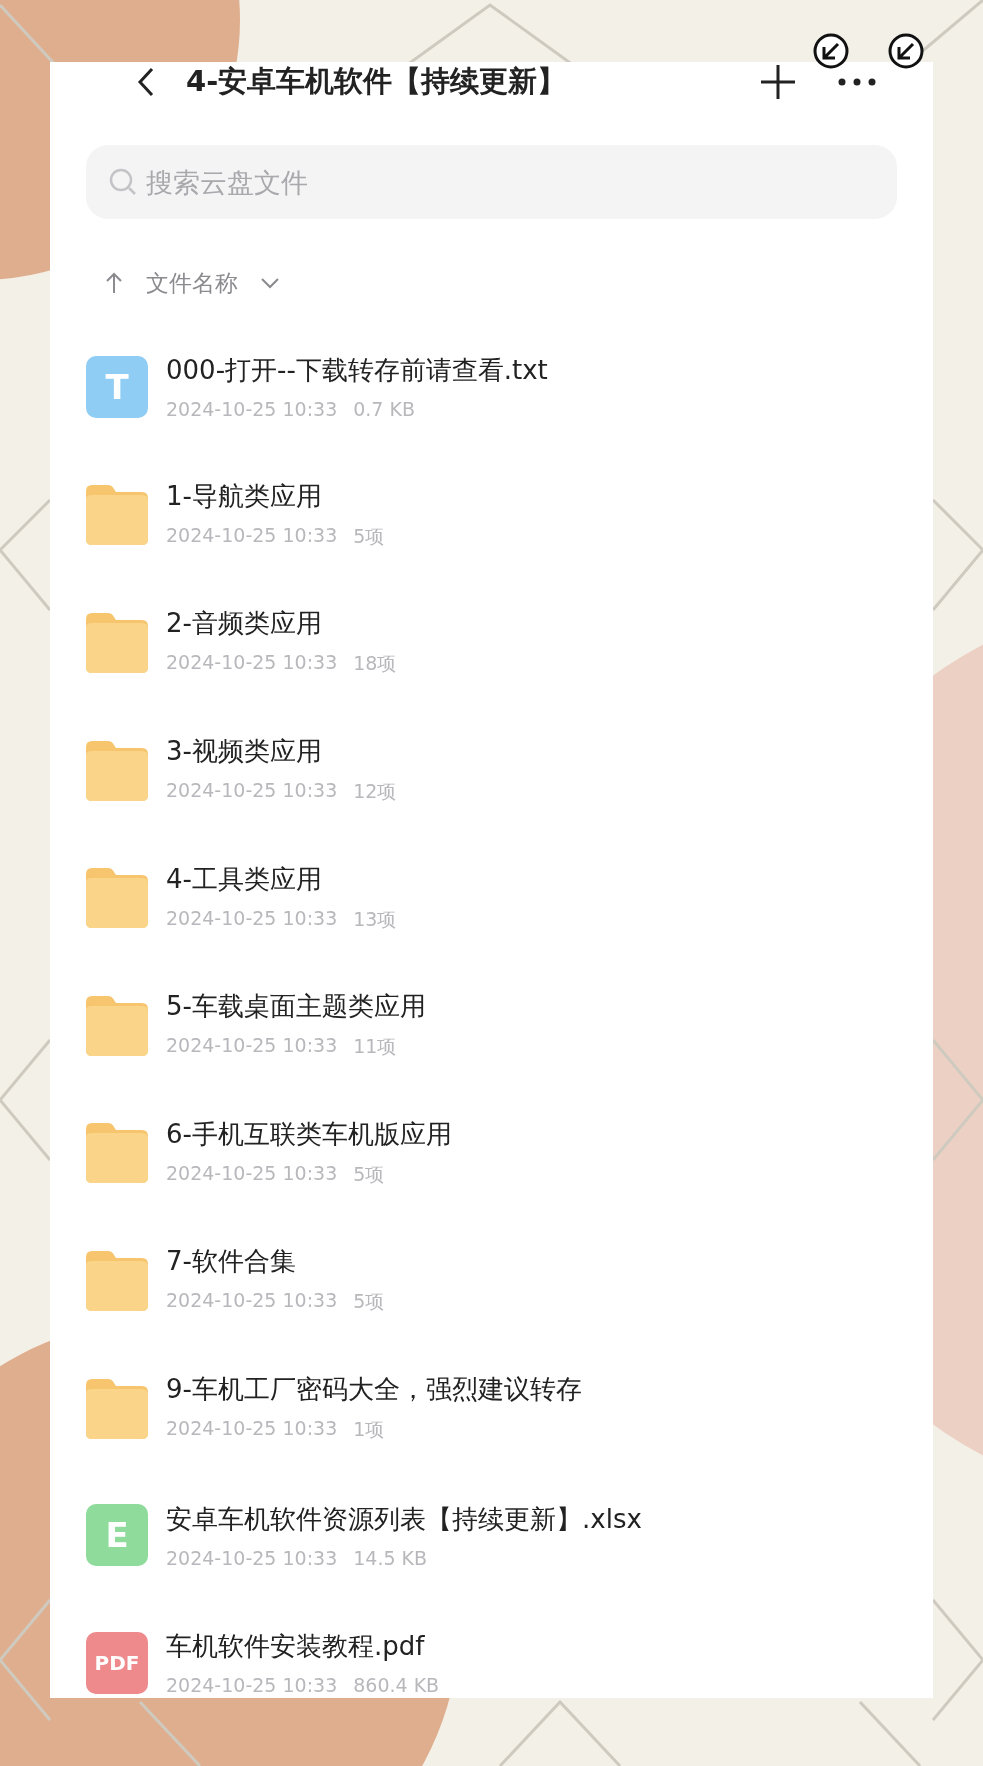 The width and height of the screenshot is (983, 1766). Describe the element at coordinates (281, 879) in the screenshot. I see `file-name: 4-工具类应用` at that location.